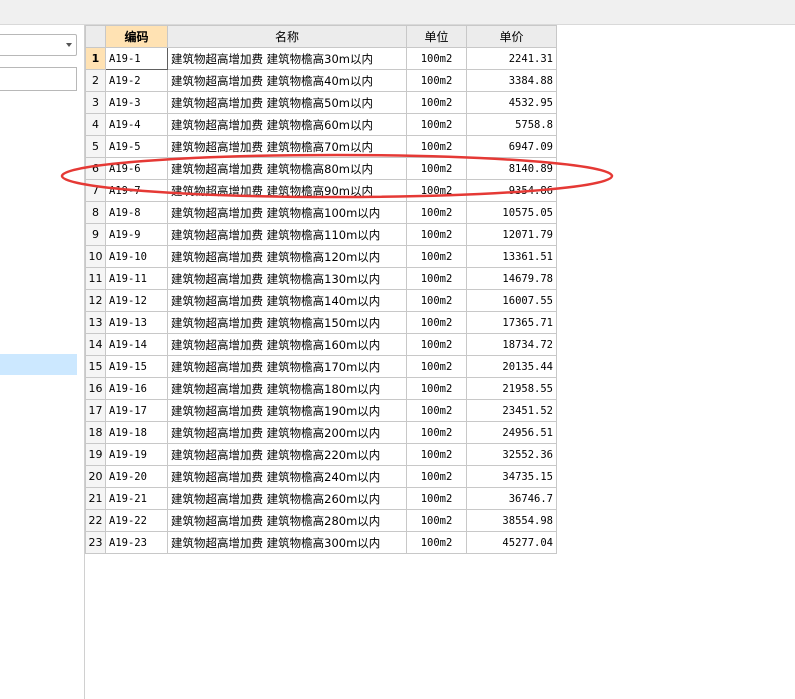  Describe the element at coordinates (136, 344) in the screenshot. I see `code-cell: A19-14` at that location.